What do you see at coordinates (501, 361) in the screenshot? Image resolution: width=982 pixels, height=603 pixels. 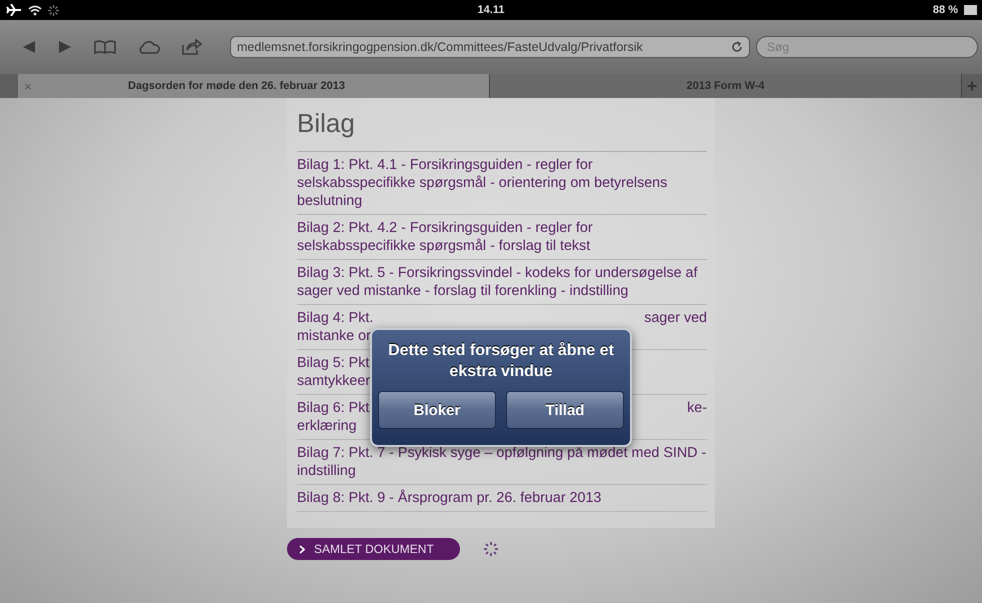 I see `alert-message: Dette sted forsøger at åbne et ekstra vindue` at bounding box center [501, 361].